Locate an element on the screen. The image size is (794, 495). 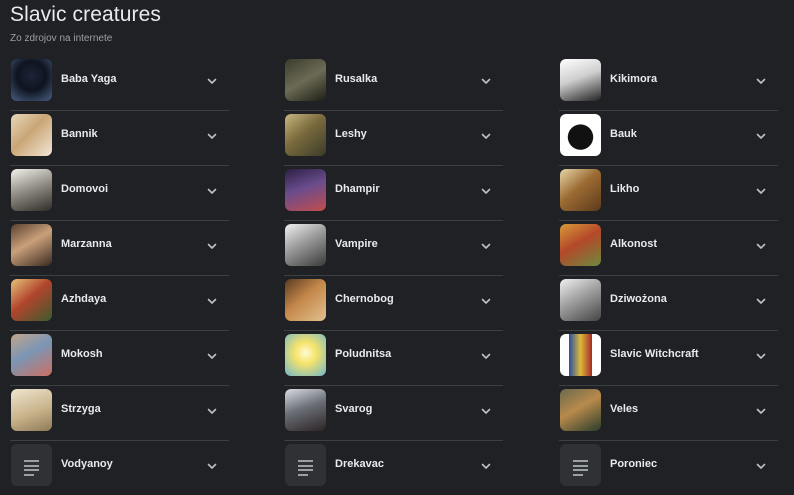
item-label: Kikimora is located at coordinates (634, 79).